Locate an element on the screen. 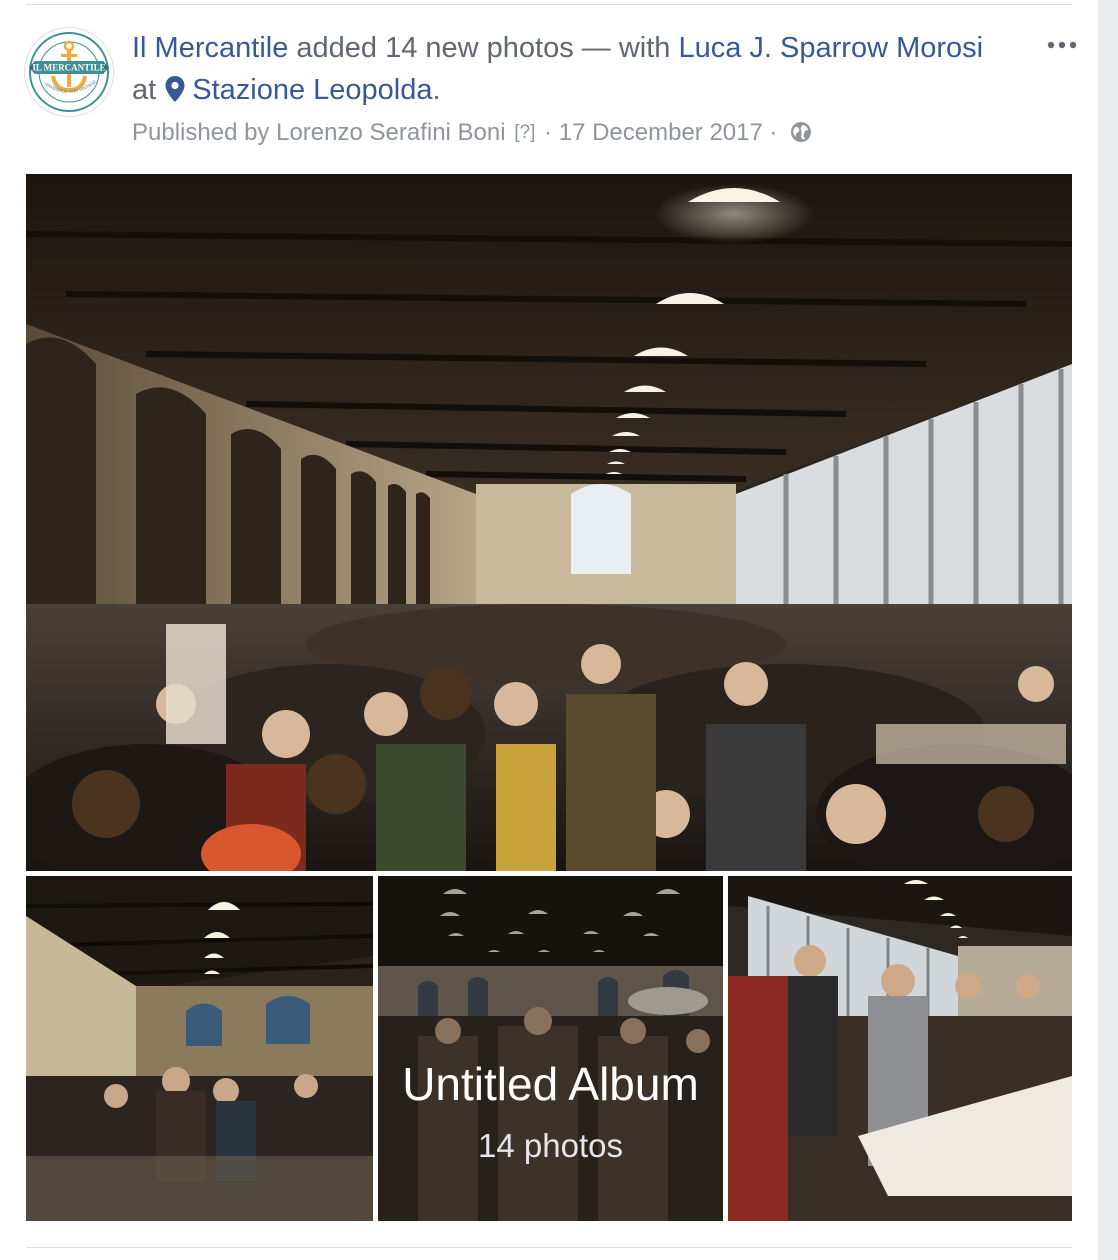  location-link: Stazione Leopolda is located at coordinates (312, 90).